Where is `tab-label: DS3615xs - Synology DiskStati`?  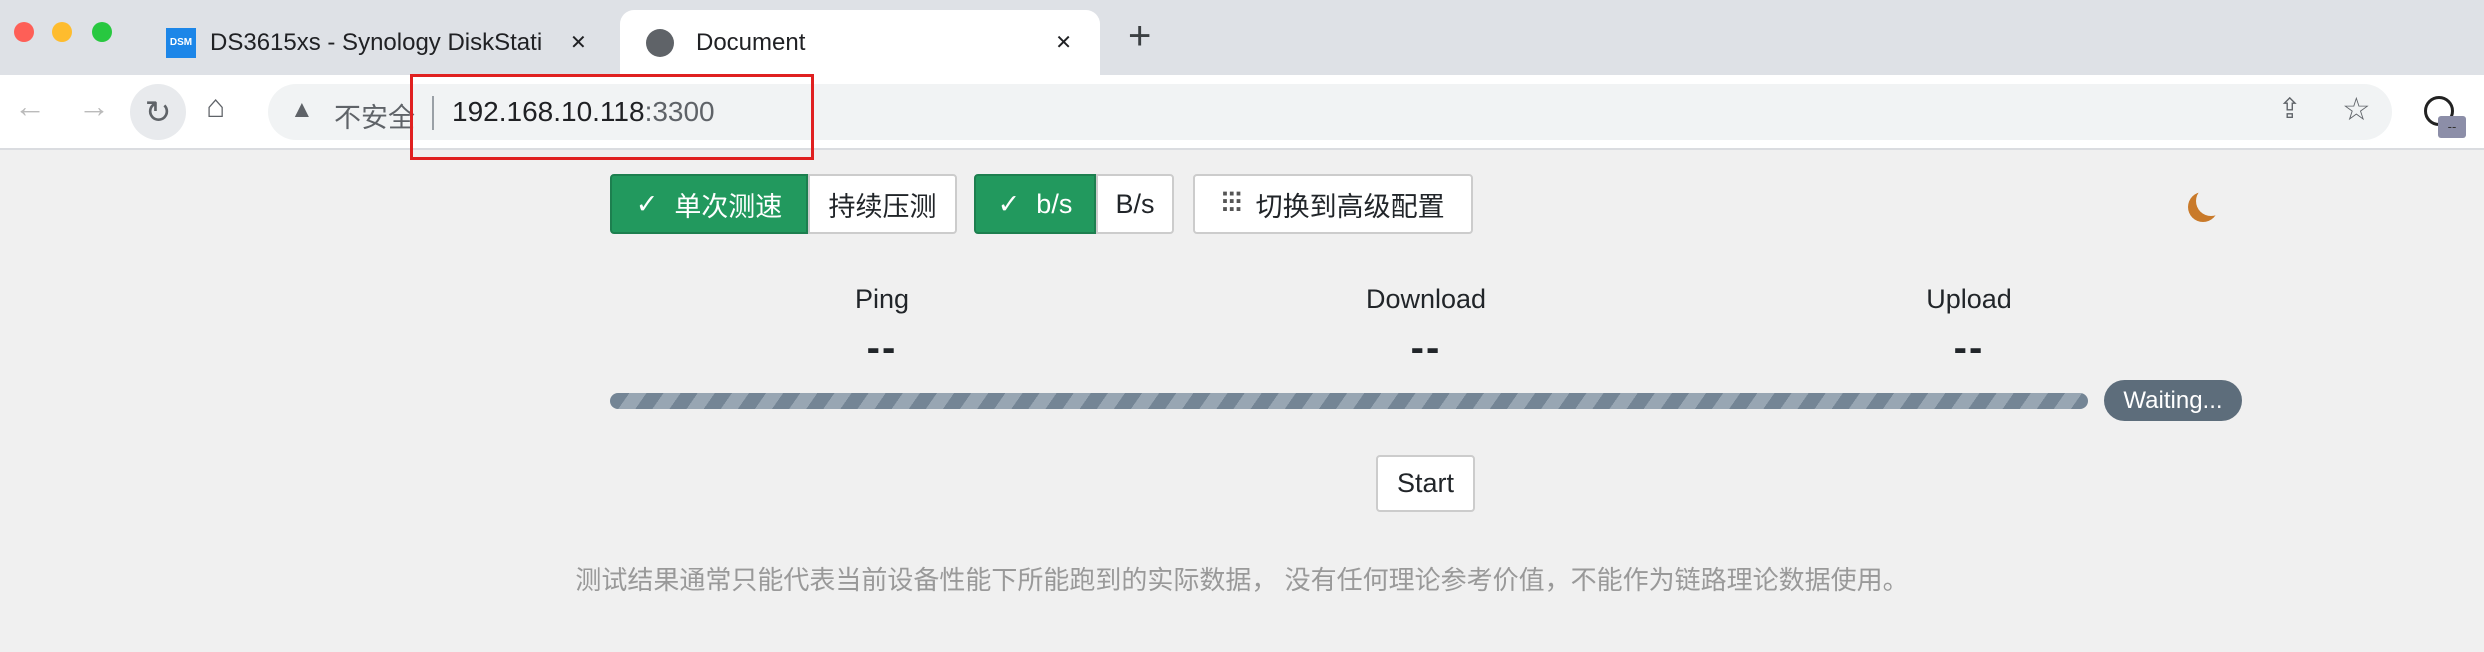
tab-label: DS3615xs - Synology DiskStati is located at coordinates (376, 42).